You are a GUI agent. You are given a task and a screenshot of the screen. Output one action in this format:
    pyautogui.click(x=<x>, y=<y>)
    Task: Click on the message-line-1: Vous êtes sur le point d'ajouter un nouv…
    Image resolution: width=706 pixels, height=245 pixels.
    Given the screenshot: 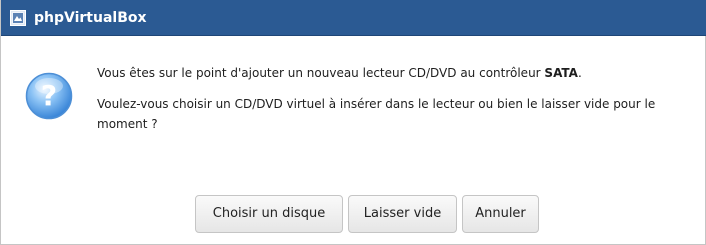 What is the action you would take?
    pyautogui.click(x=397, y=73)
    